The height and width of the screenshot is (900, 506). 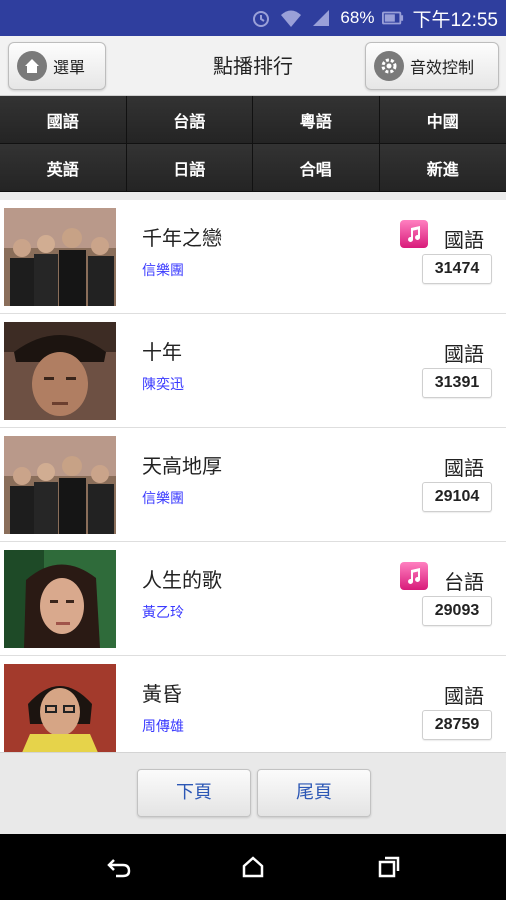 I want to click on menu-button: 選單, so click(x=57, y=66).